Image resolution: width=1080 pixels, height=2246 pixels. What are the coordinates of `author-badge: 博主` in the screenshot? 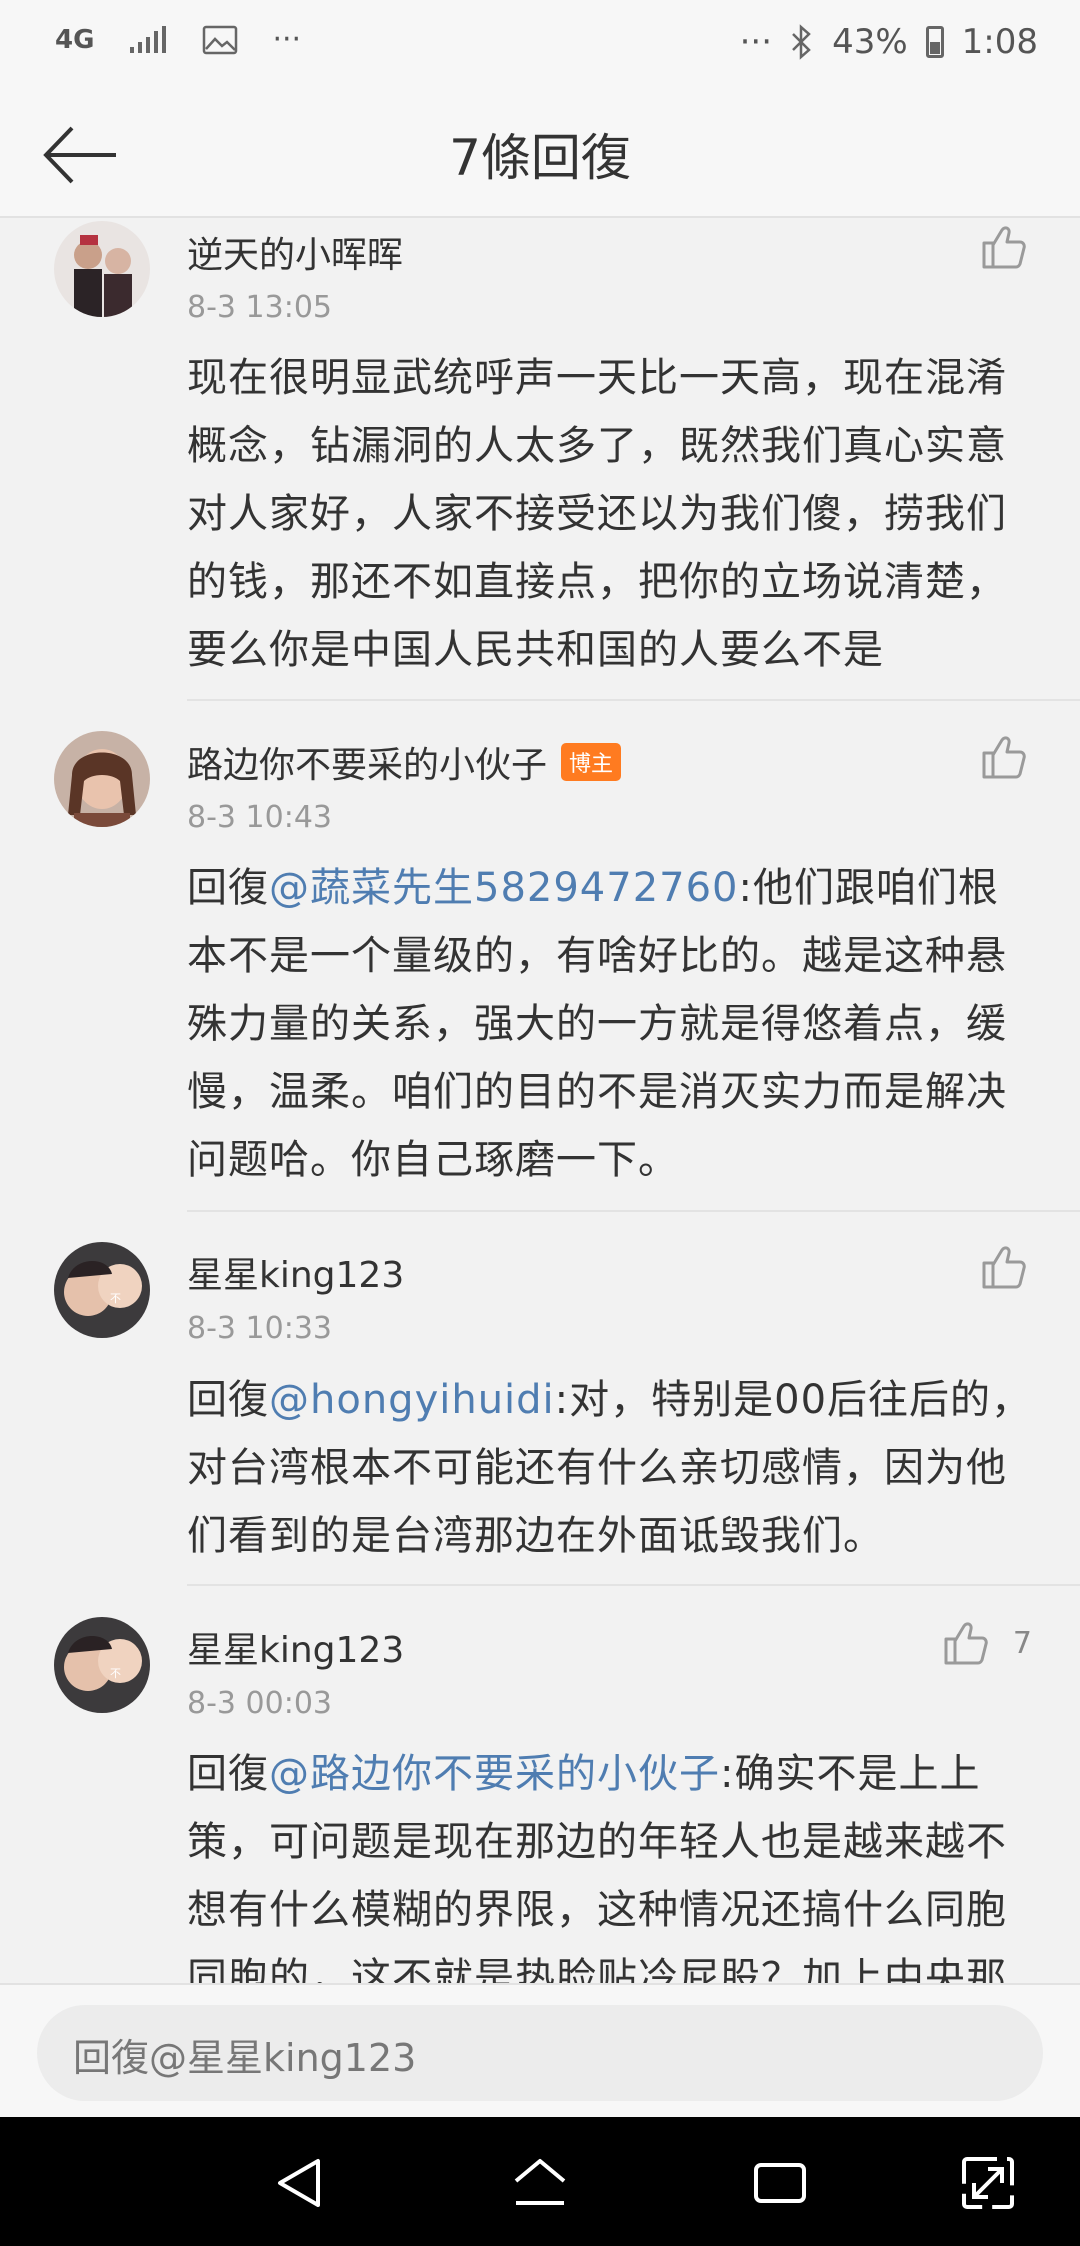 It's located at (591, 762).